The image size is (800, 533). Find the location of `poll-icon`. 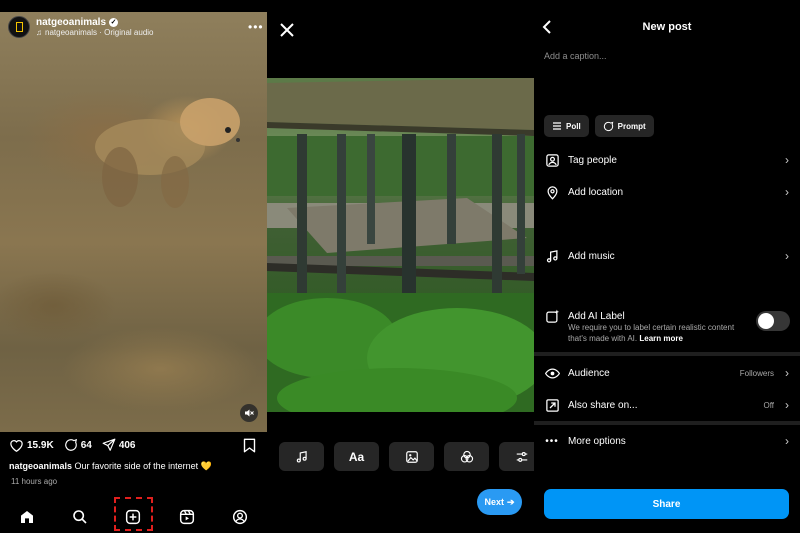

poll-icon is located at coordinates (557, 126).